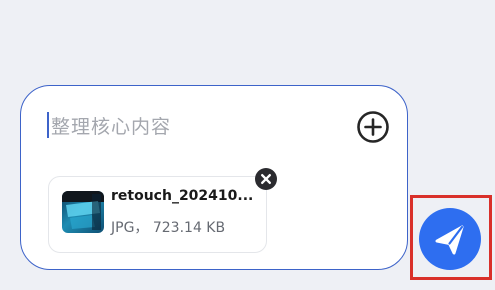 The height and width of the screenshot is (290, 495). I want to click on text-caret, so click(48, 125).